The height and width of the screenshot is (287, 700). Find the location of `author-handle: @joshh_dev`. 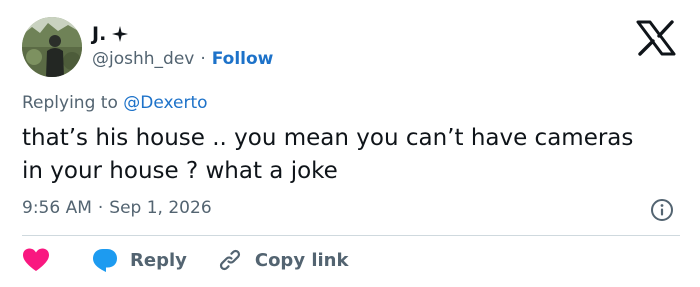

author-handle: @joshh_dev is located at coordinates (143, 59).